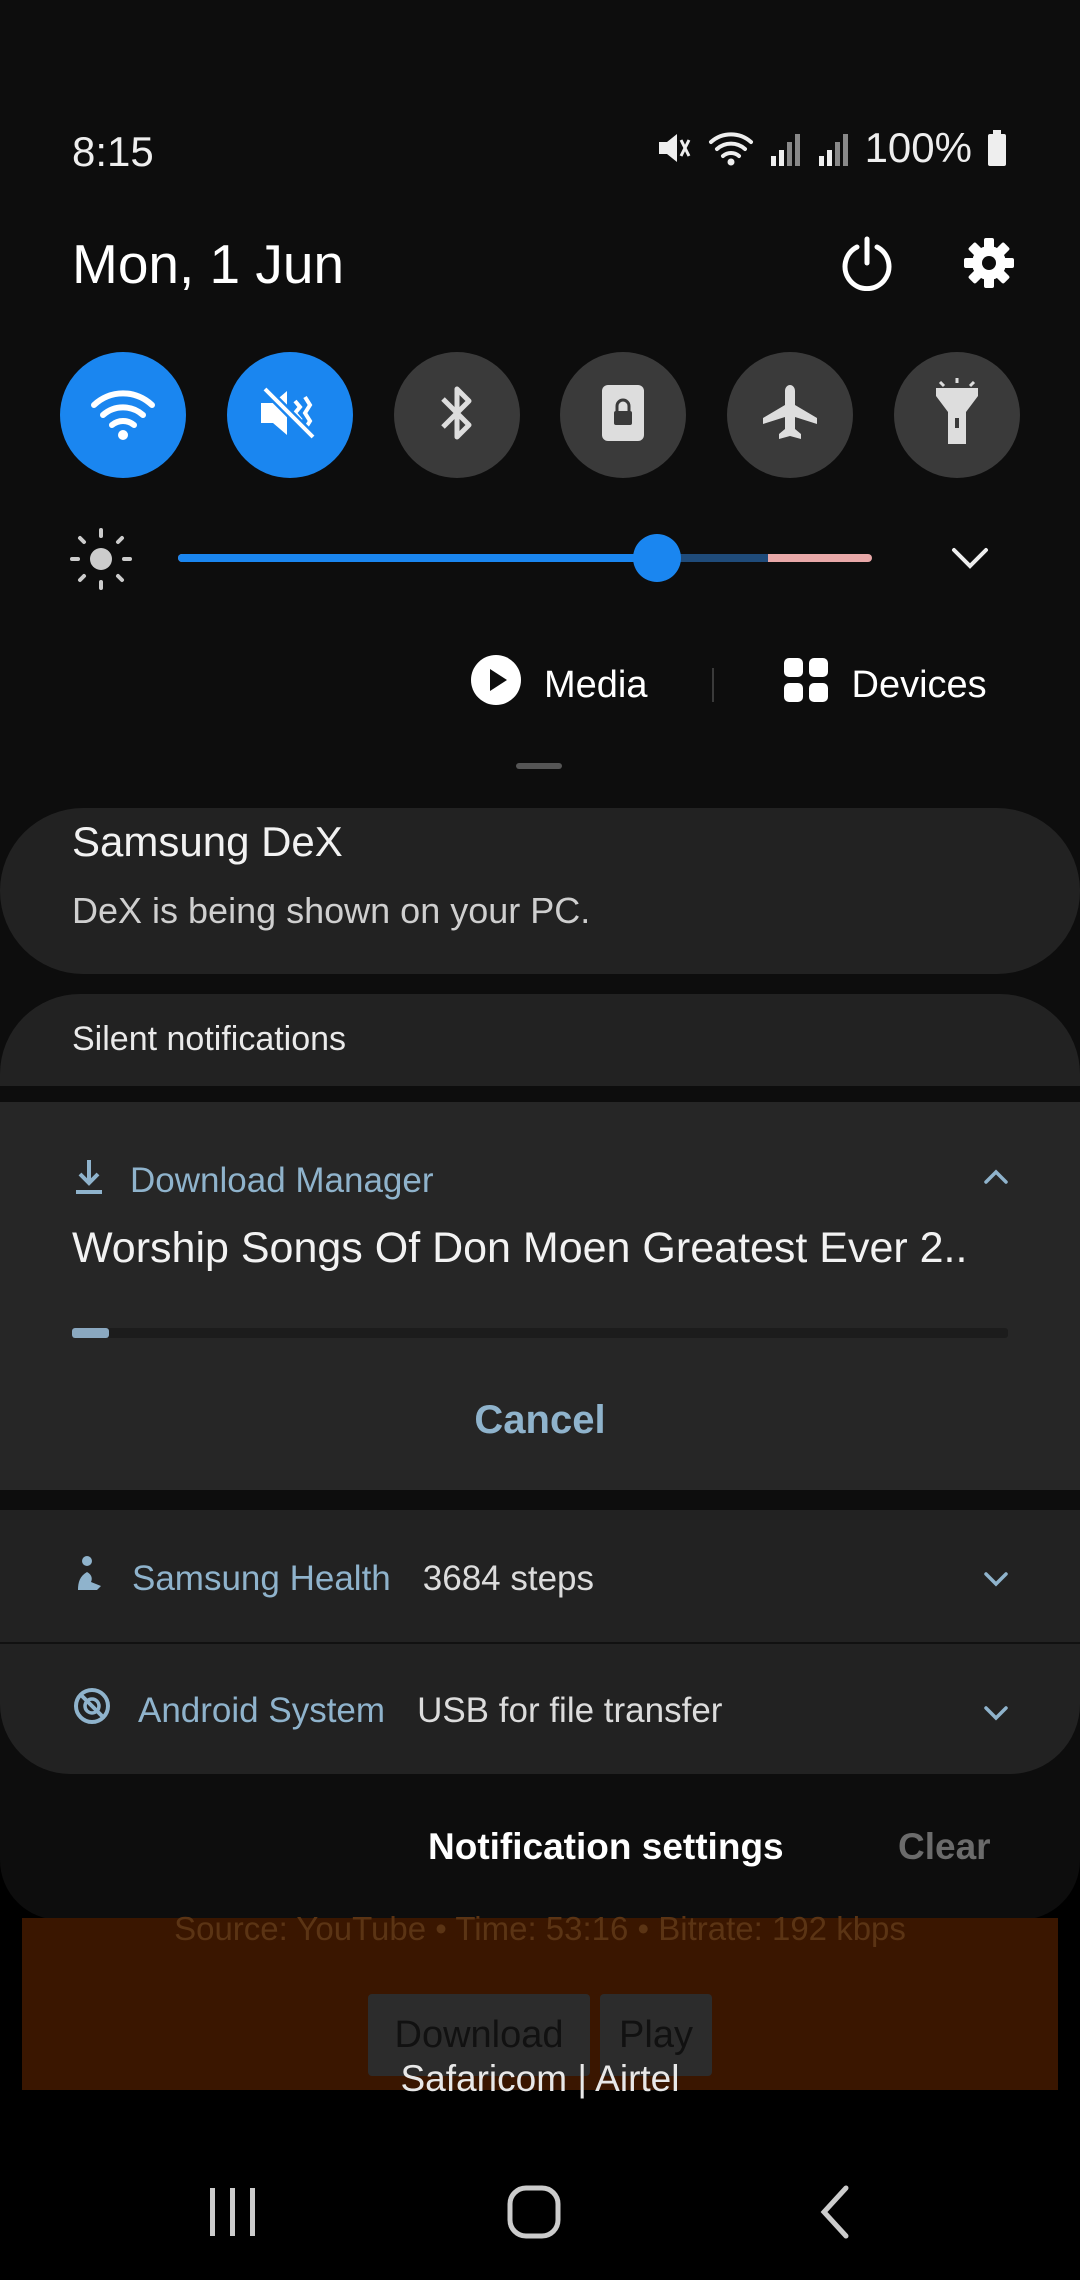  What do you see at coordinates (89, 1180) in the screenshot?
I see `download-icon` at bounding box center [89, 1180].